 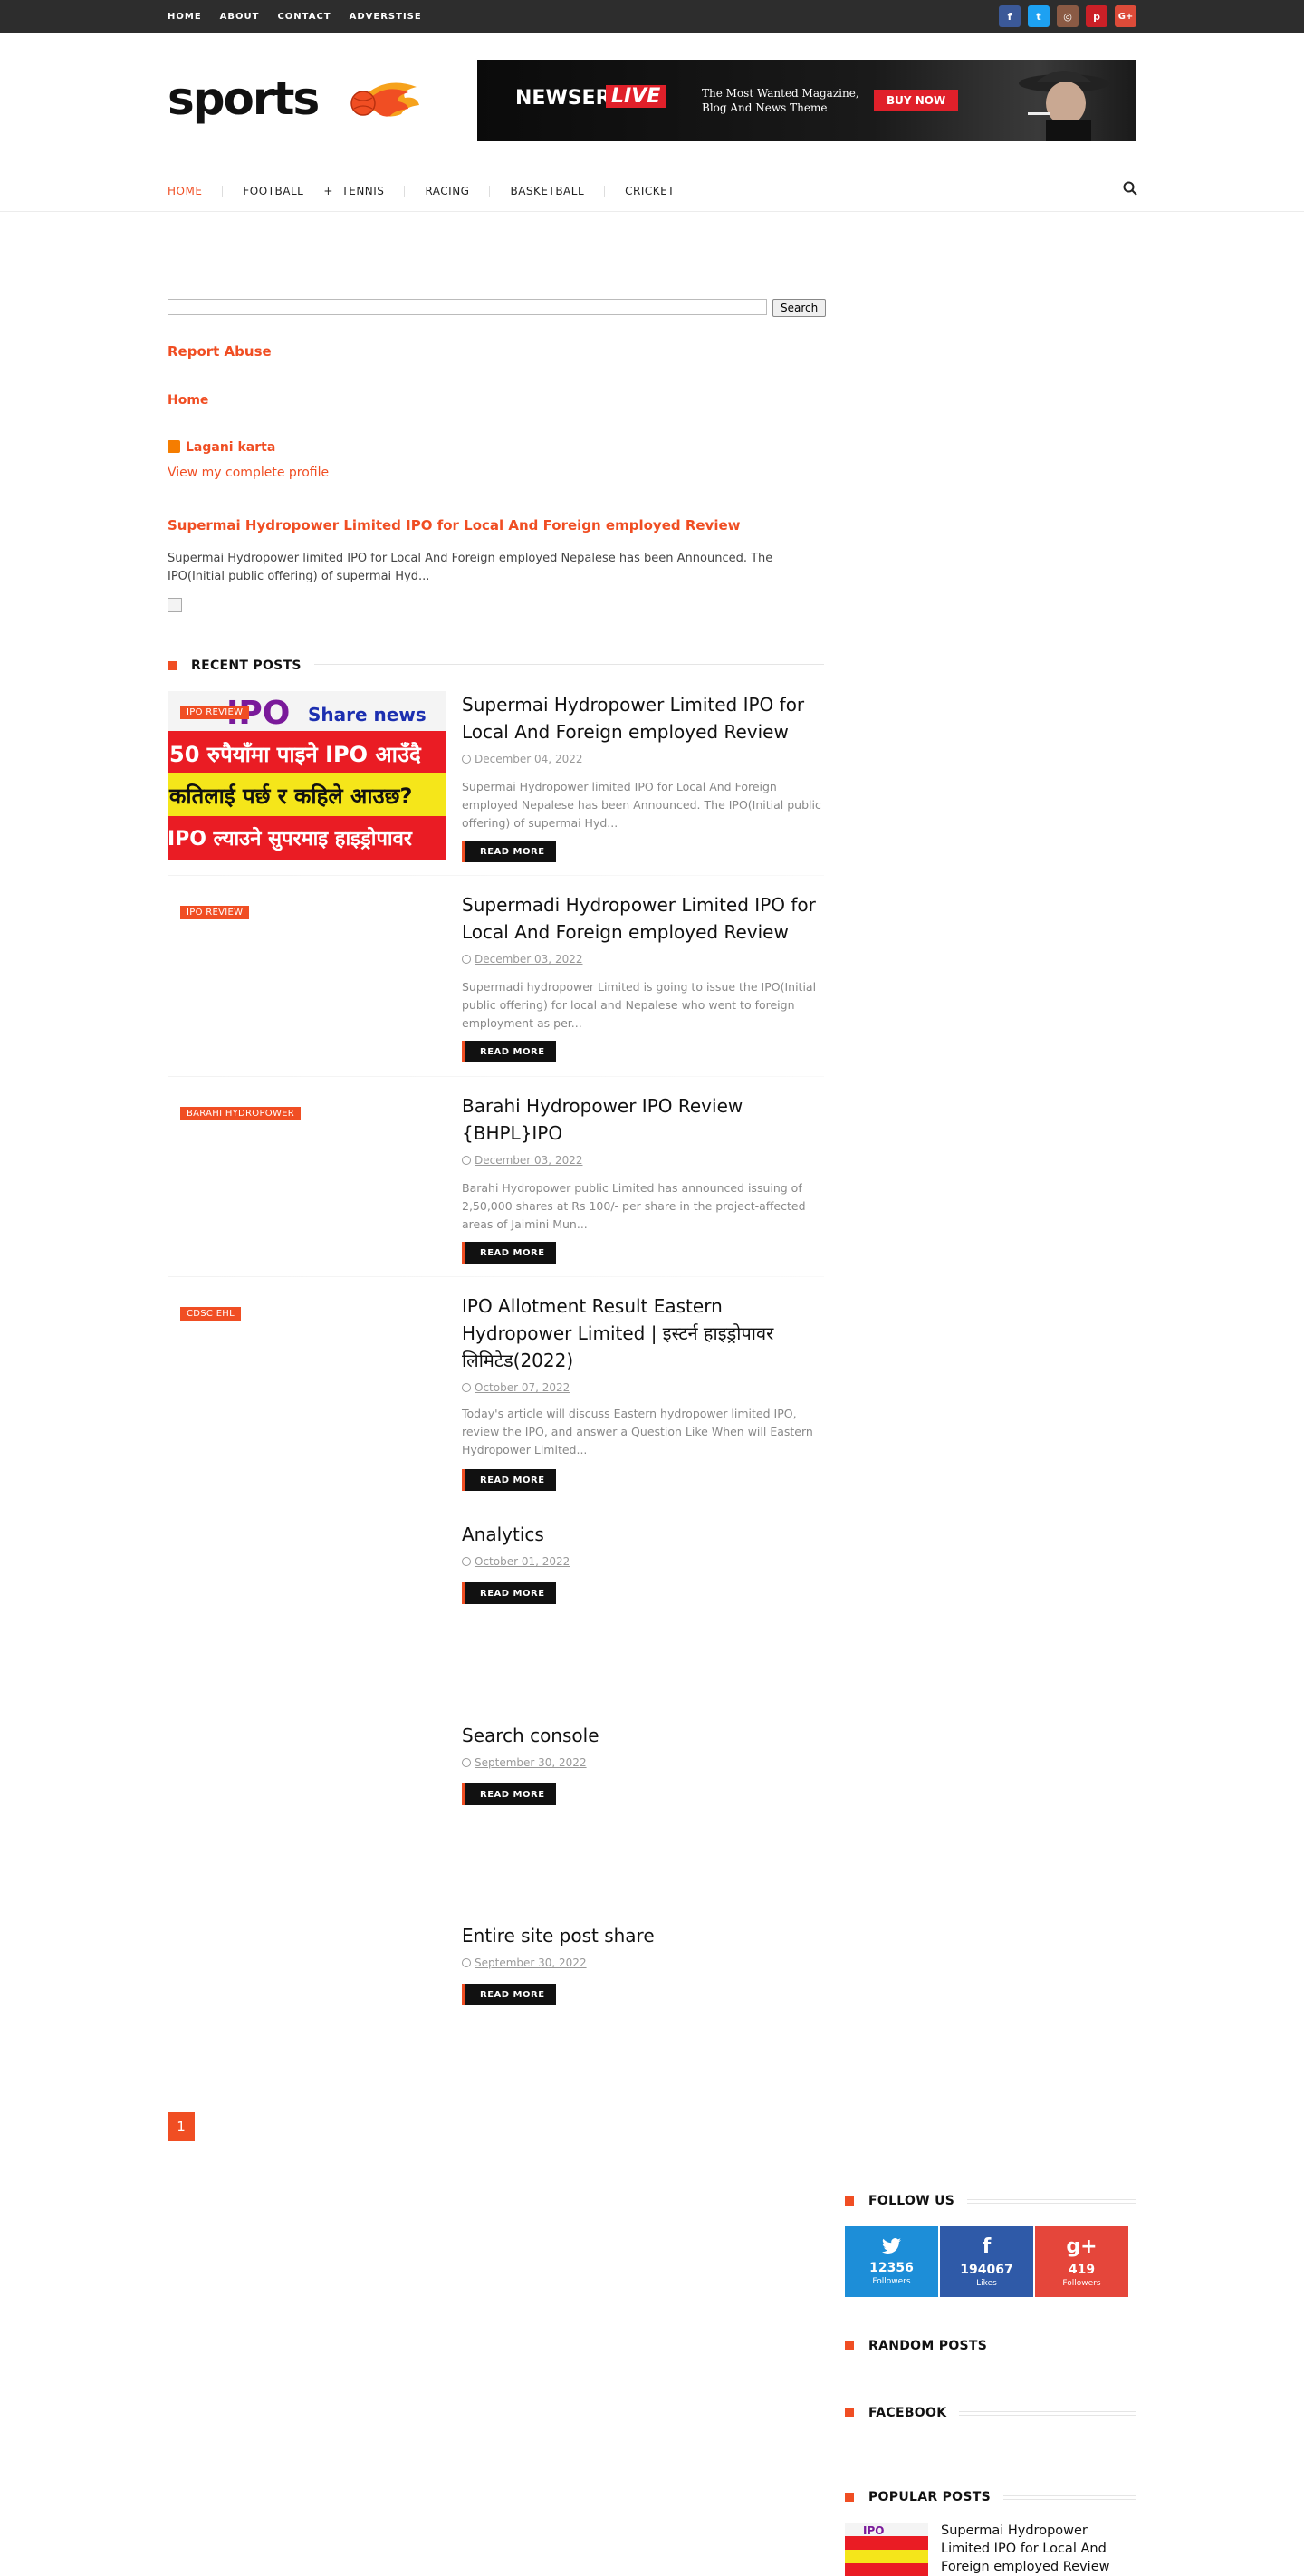 I want to click on profile-name: Lagani karta, so click(x=222, y=447).